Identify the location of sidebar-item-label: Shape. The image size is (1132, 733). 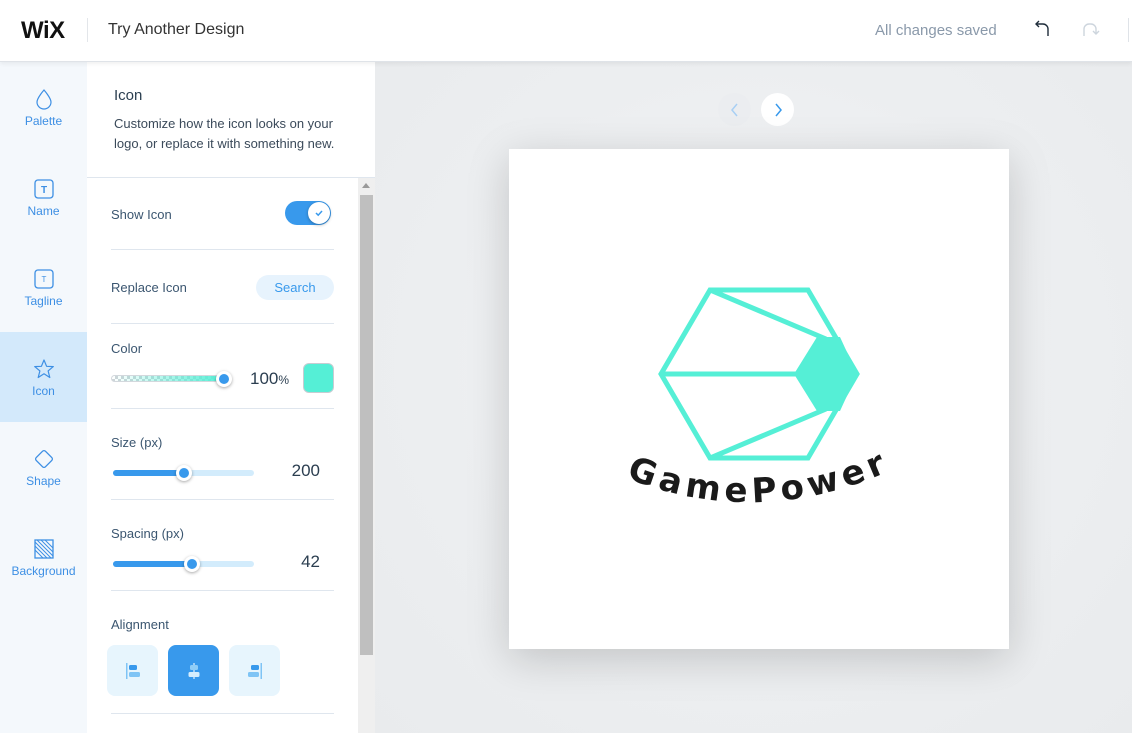
(43, 481).